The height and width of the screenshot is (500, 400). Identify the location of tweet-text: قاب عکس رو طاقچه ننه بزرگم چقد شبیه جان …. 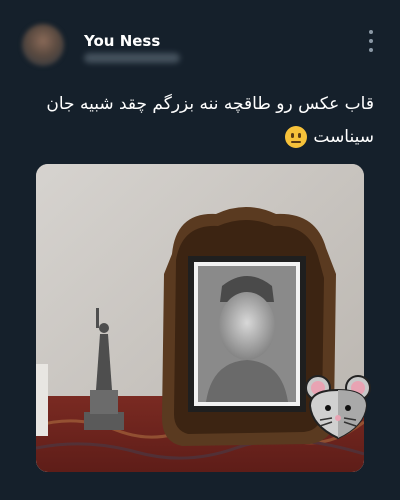
(204, 121).